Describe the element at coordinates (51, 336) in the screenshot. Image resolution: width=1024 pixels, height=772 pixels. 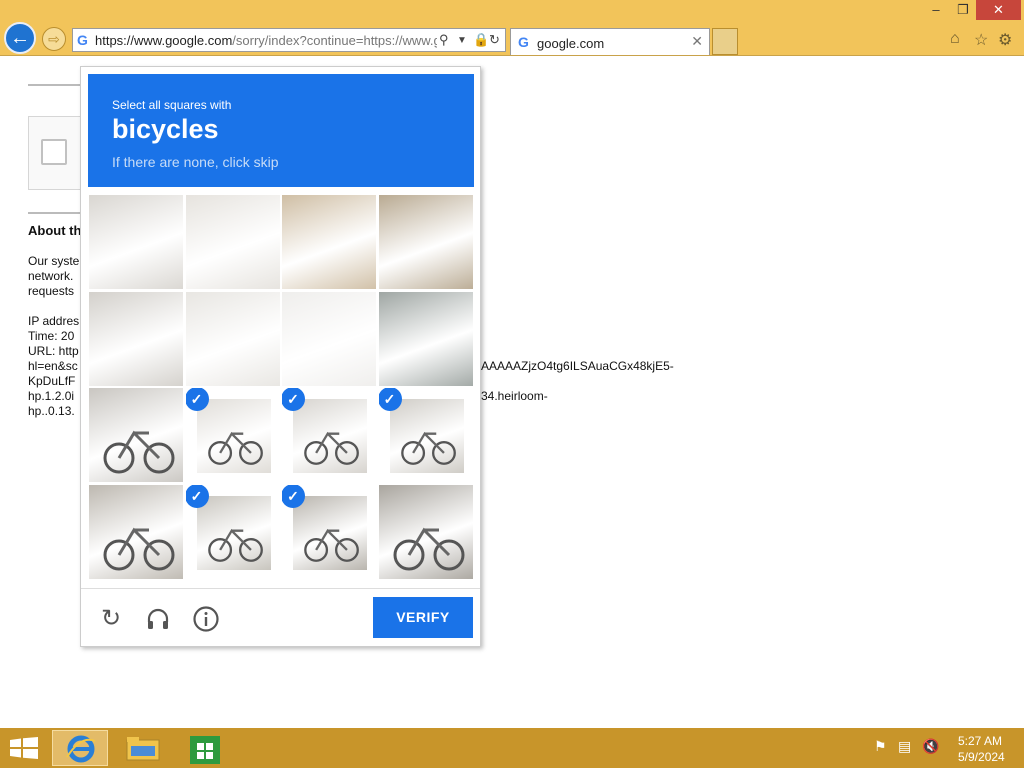
I see `time-label: Time: 20` at that location.